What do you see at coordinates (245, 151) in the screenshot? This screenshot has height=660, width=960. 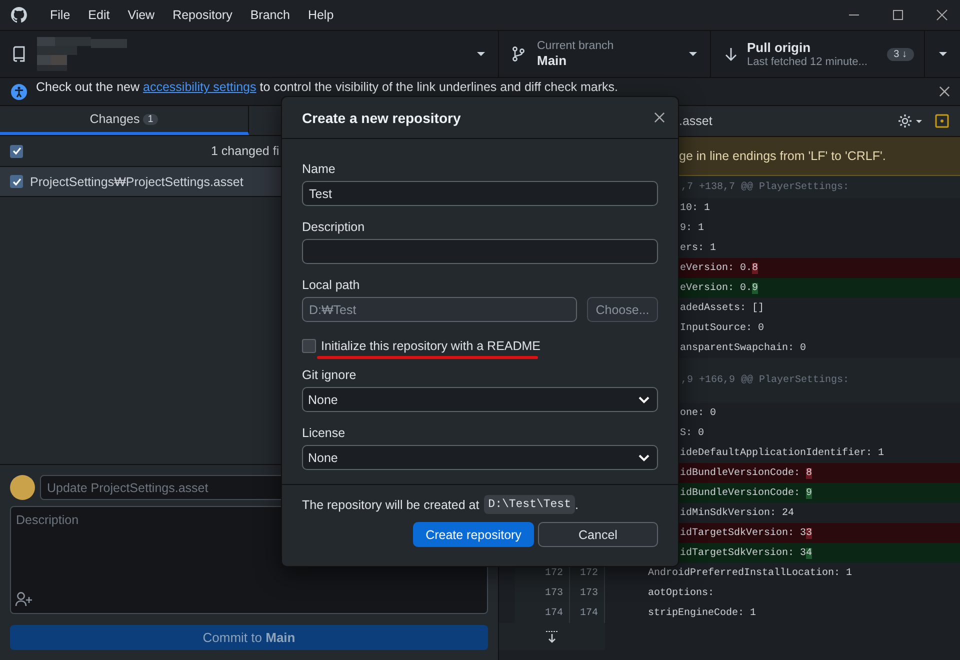 I see `changed-files-count: 1 changed fi` at bounding box center [245, 151].